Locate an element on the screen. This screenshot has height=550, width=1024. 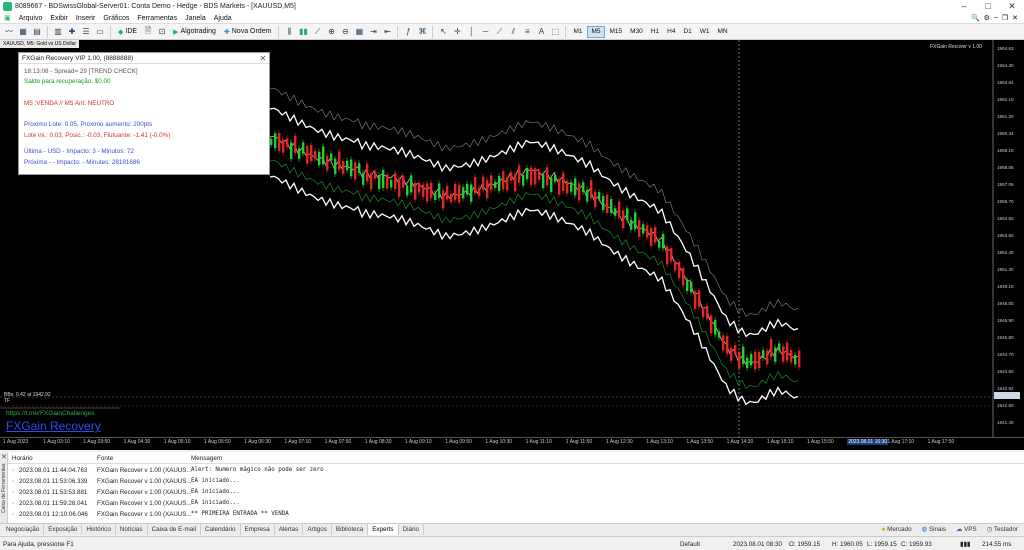
vertical-line-icon: │ is located at coordinates (471, 32).